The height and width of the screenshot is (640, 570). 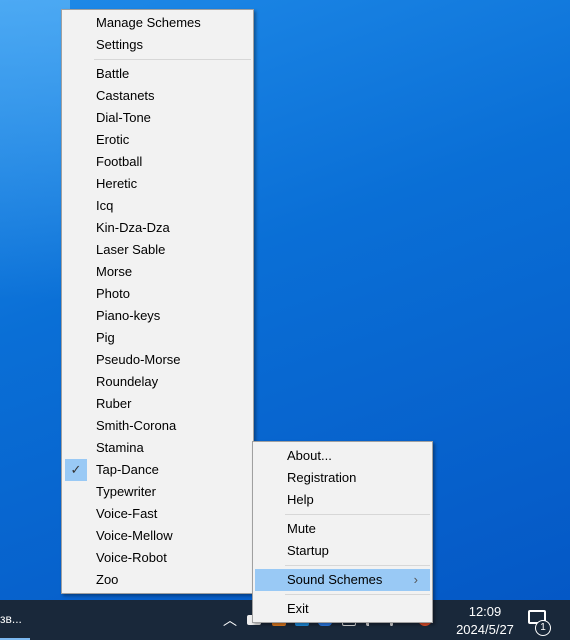 I want to click on menu-item-scheme: Erotic, so click(x=157, y=140).